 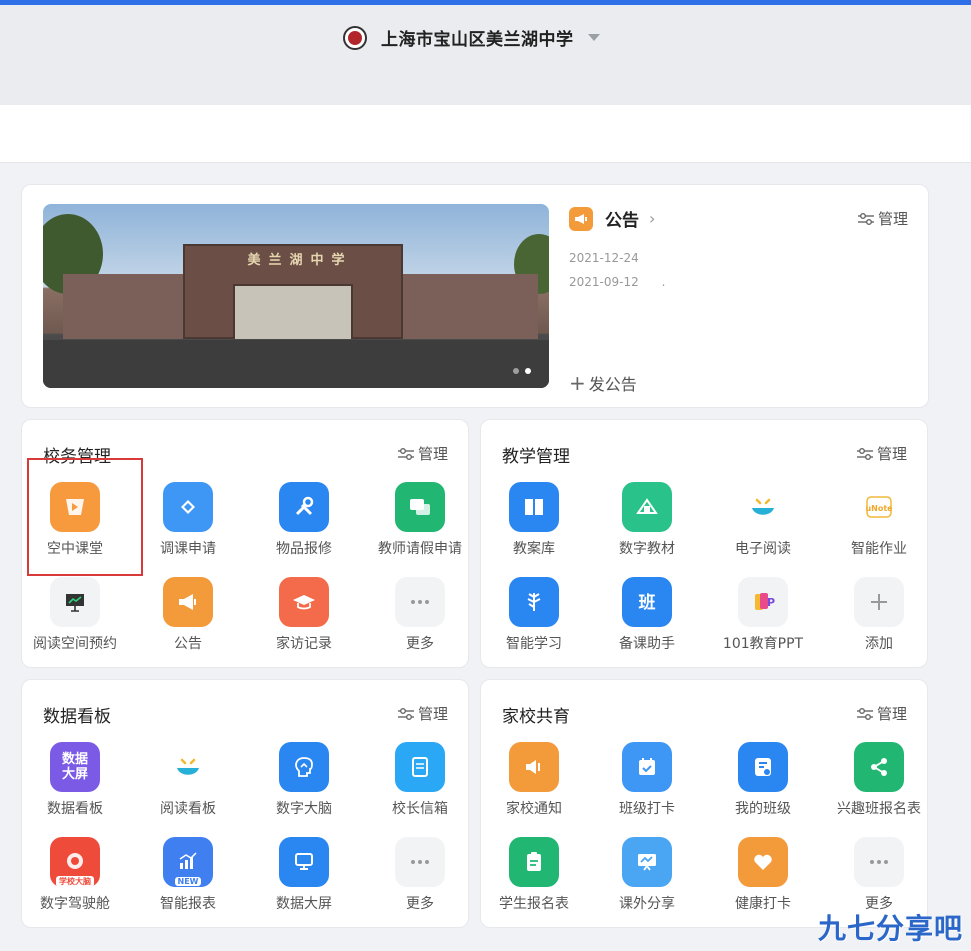 I want to click on app-tile: 阅读空间预约, so click(x=75, y=615).